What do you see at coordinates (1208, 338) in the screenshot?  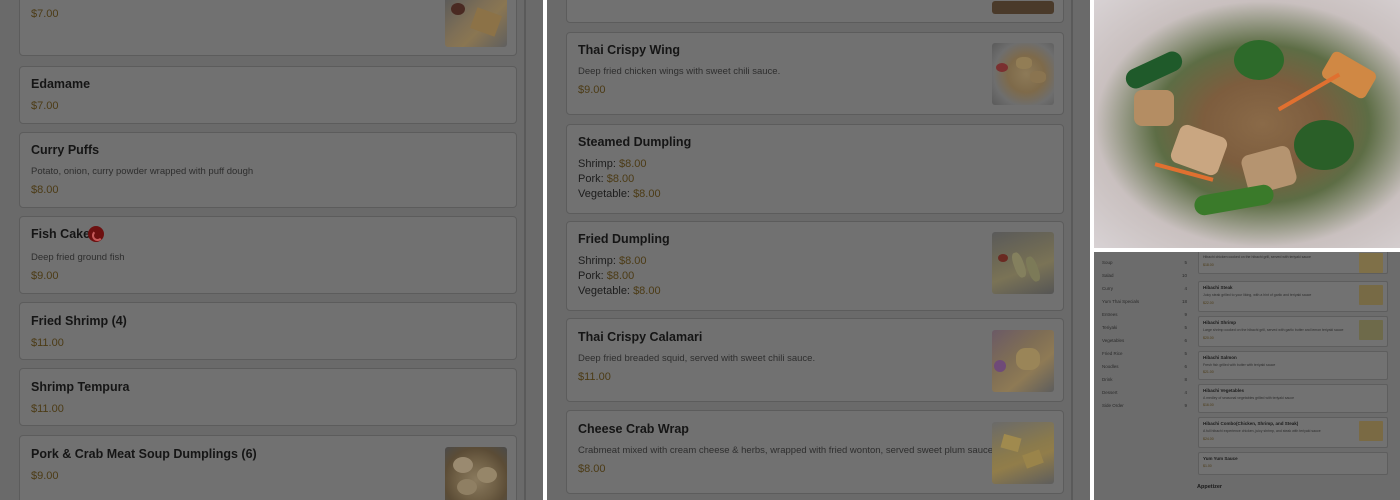 I see `mini-item-price: $20.00` at bounding box center [1208, 338].